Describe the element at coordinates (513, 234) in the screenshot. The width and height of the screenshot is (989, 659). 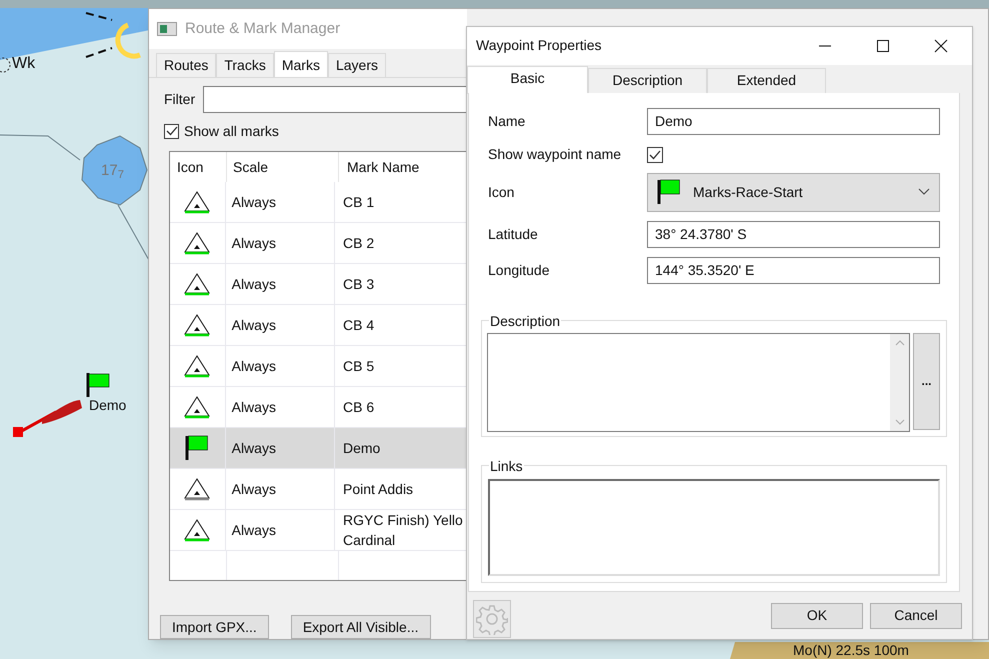
I see `field-label: Latitude` at that location.